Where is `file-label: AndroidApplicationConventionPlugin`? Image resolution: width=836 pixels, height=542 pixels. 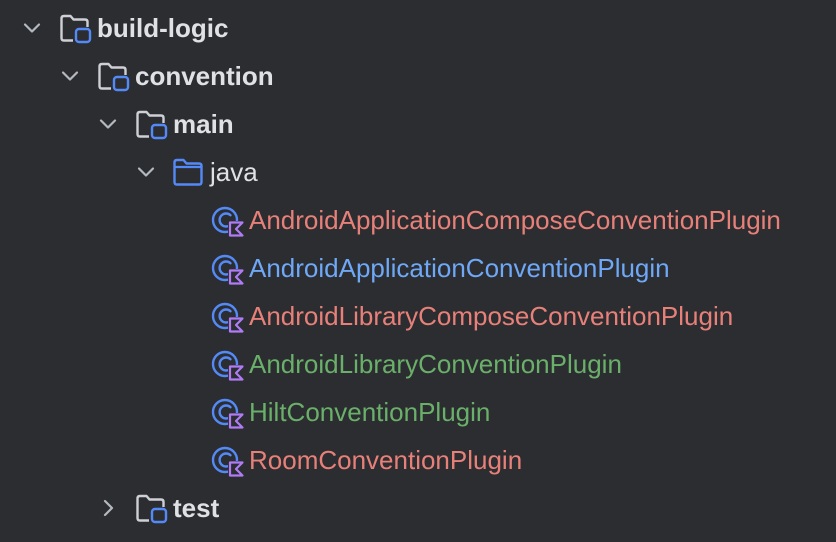 file-label: AndroidApplicationConventionPlugin is located at coordinates (459, 268).